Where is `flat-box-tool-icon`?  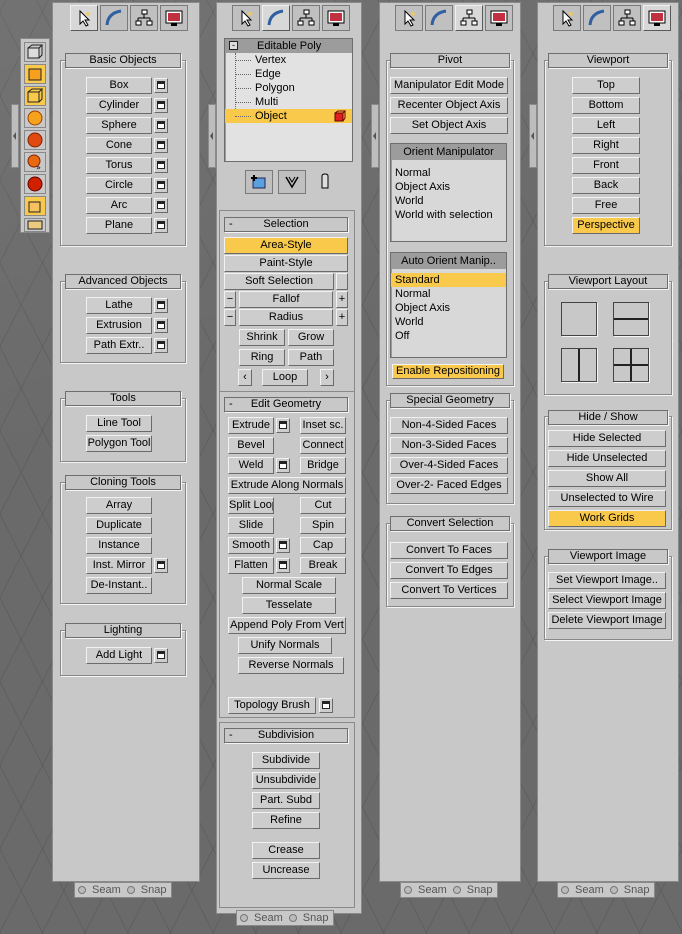 flat-box-tool-icon is located at coordinates (35, 206).